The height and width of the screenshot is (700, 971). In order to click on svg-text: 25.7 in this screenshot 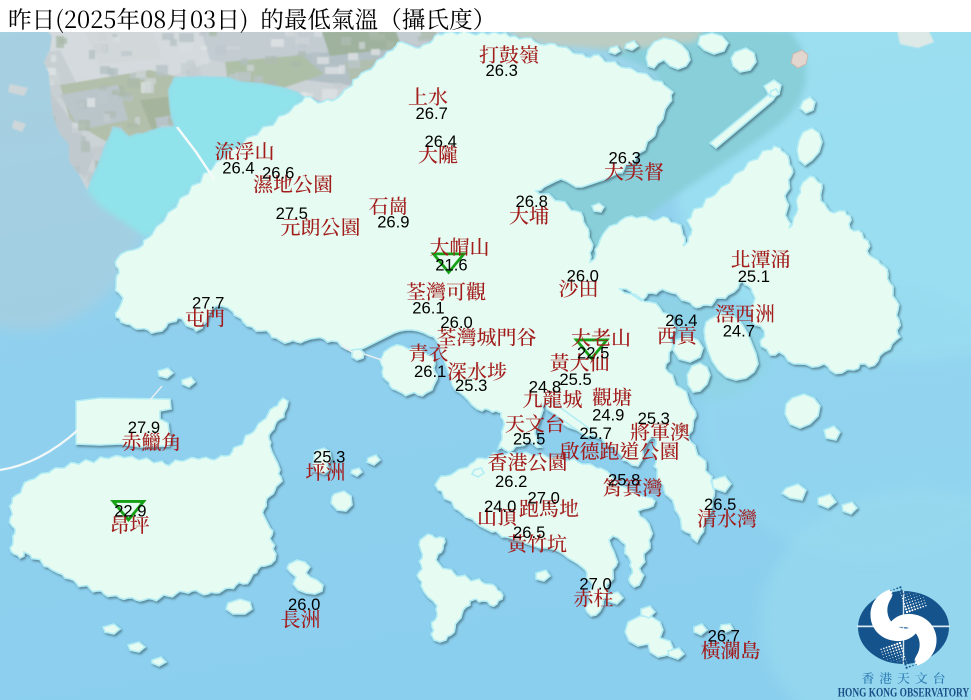, I will do `click(596, 433)`.